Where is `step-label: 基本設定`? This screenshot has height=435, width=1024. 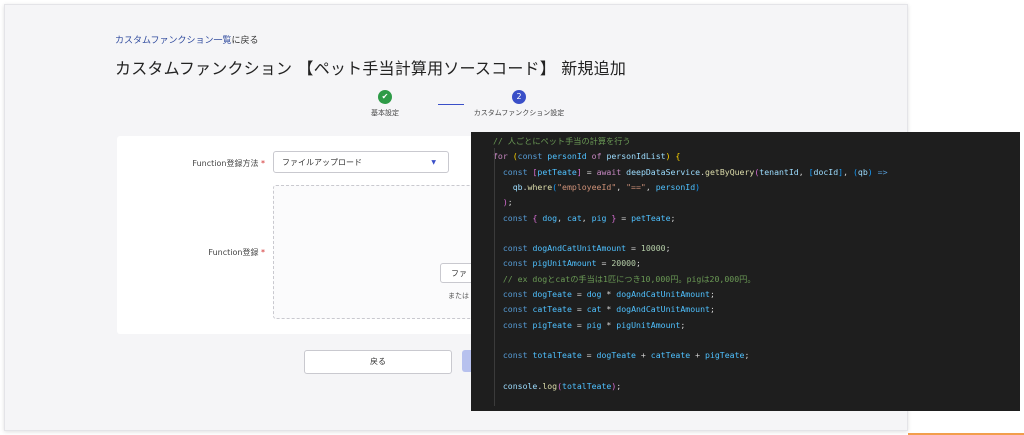
step-label: 基本設定 is located at coordinates (385, 113).